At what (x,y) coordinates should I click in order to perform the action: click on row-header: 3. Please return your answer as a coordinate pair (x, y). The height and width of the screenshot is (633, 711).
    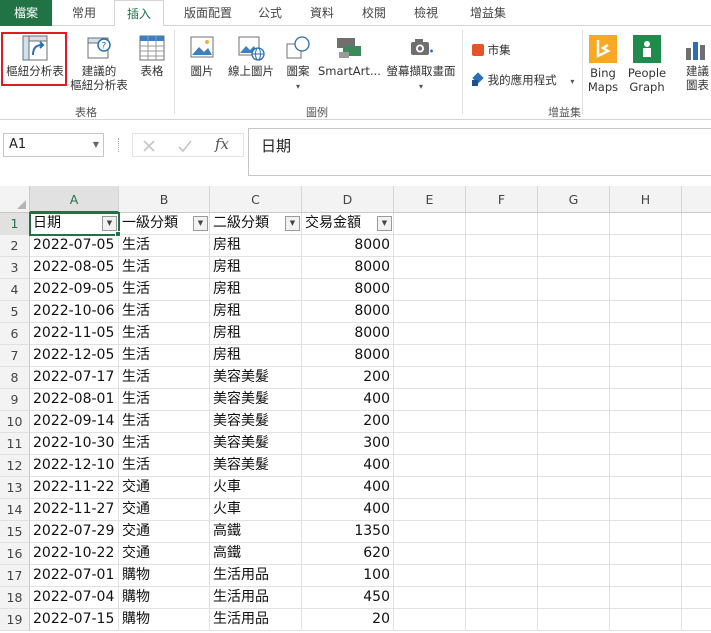
    Looking at the image, I should click on (15, 268).